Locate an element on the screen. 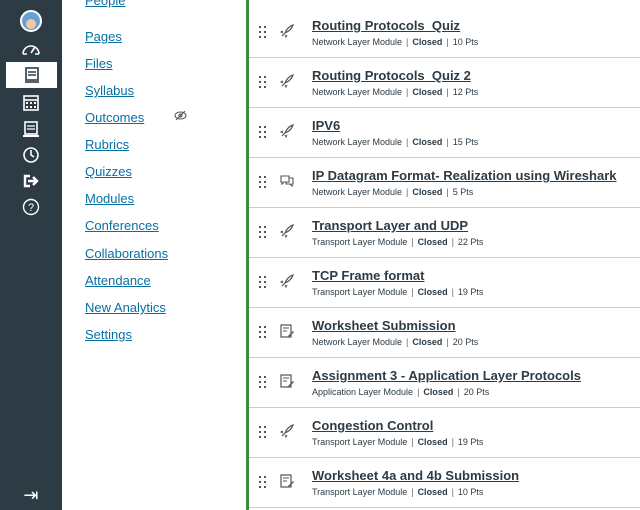  course-nav-rubrics: Rubrics is located at coordinates (107, 144).